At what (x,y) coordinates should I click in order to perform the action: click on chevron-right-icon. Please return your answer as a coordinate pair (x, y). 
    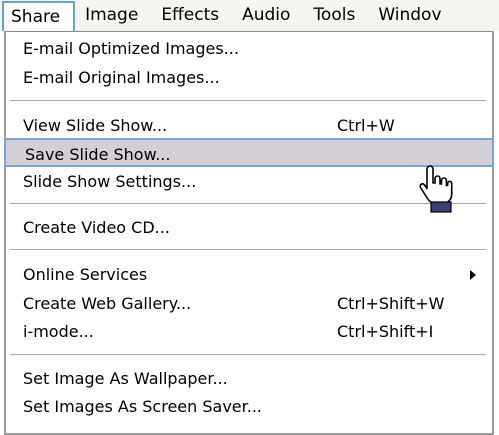
    Looking at the image, I should click on (473, 275).